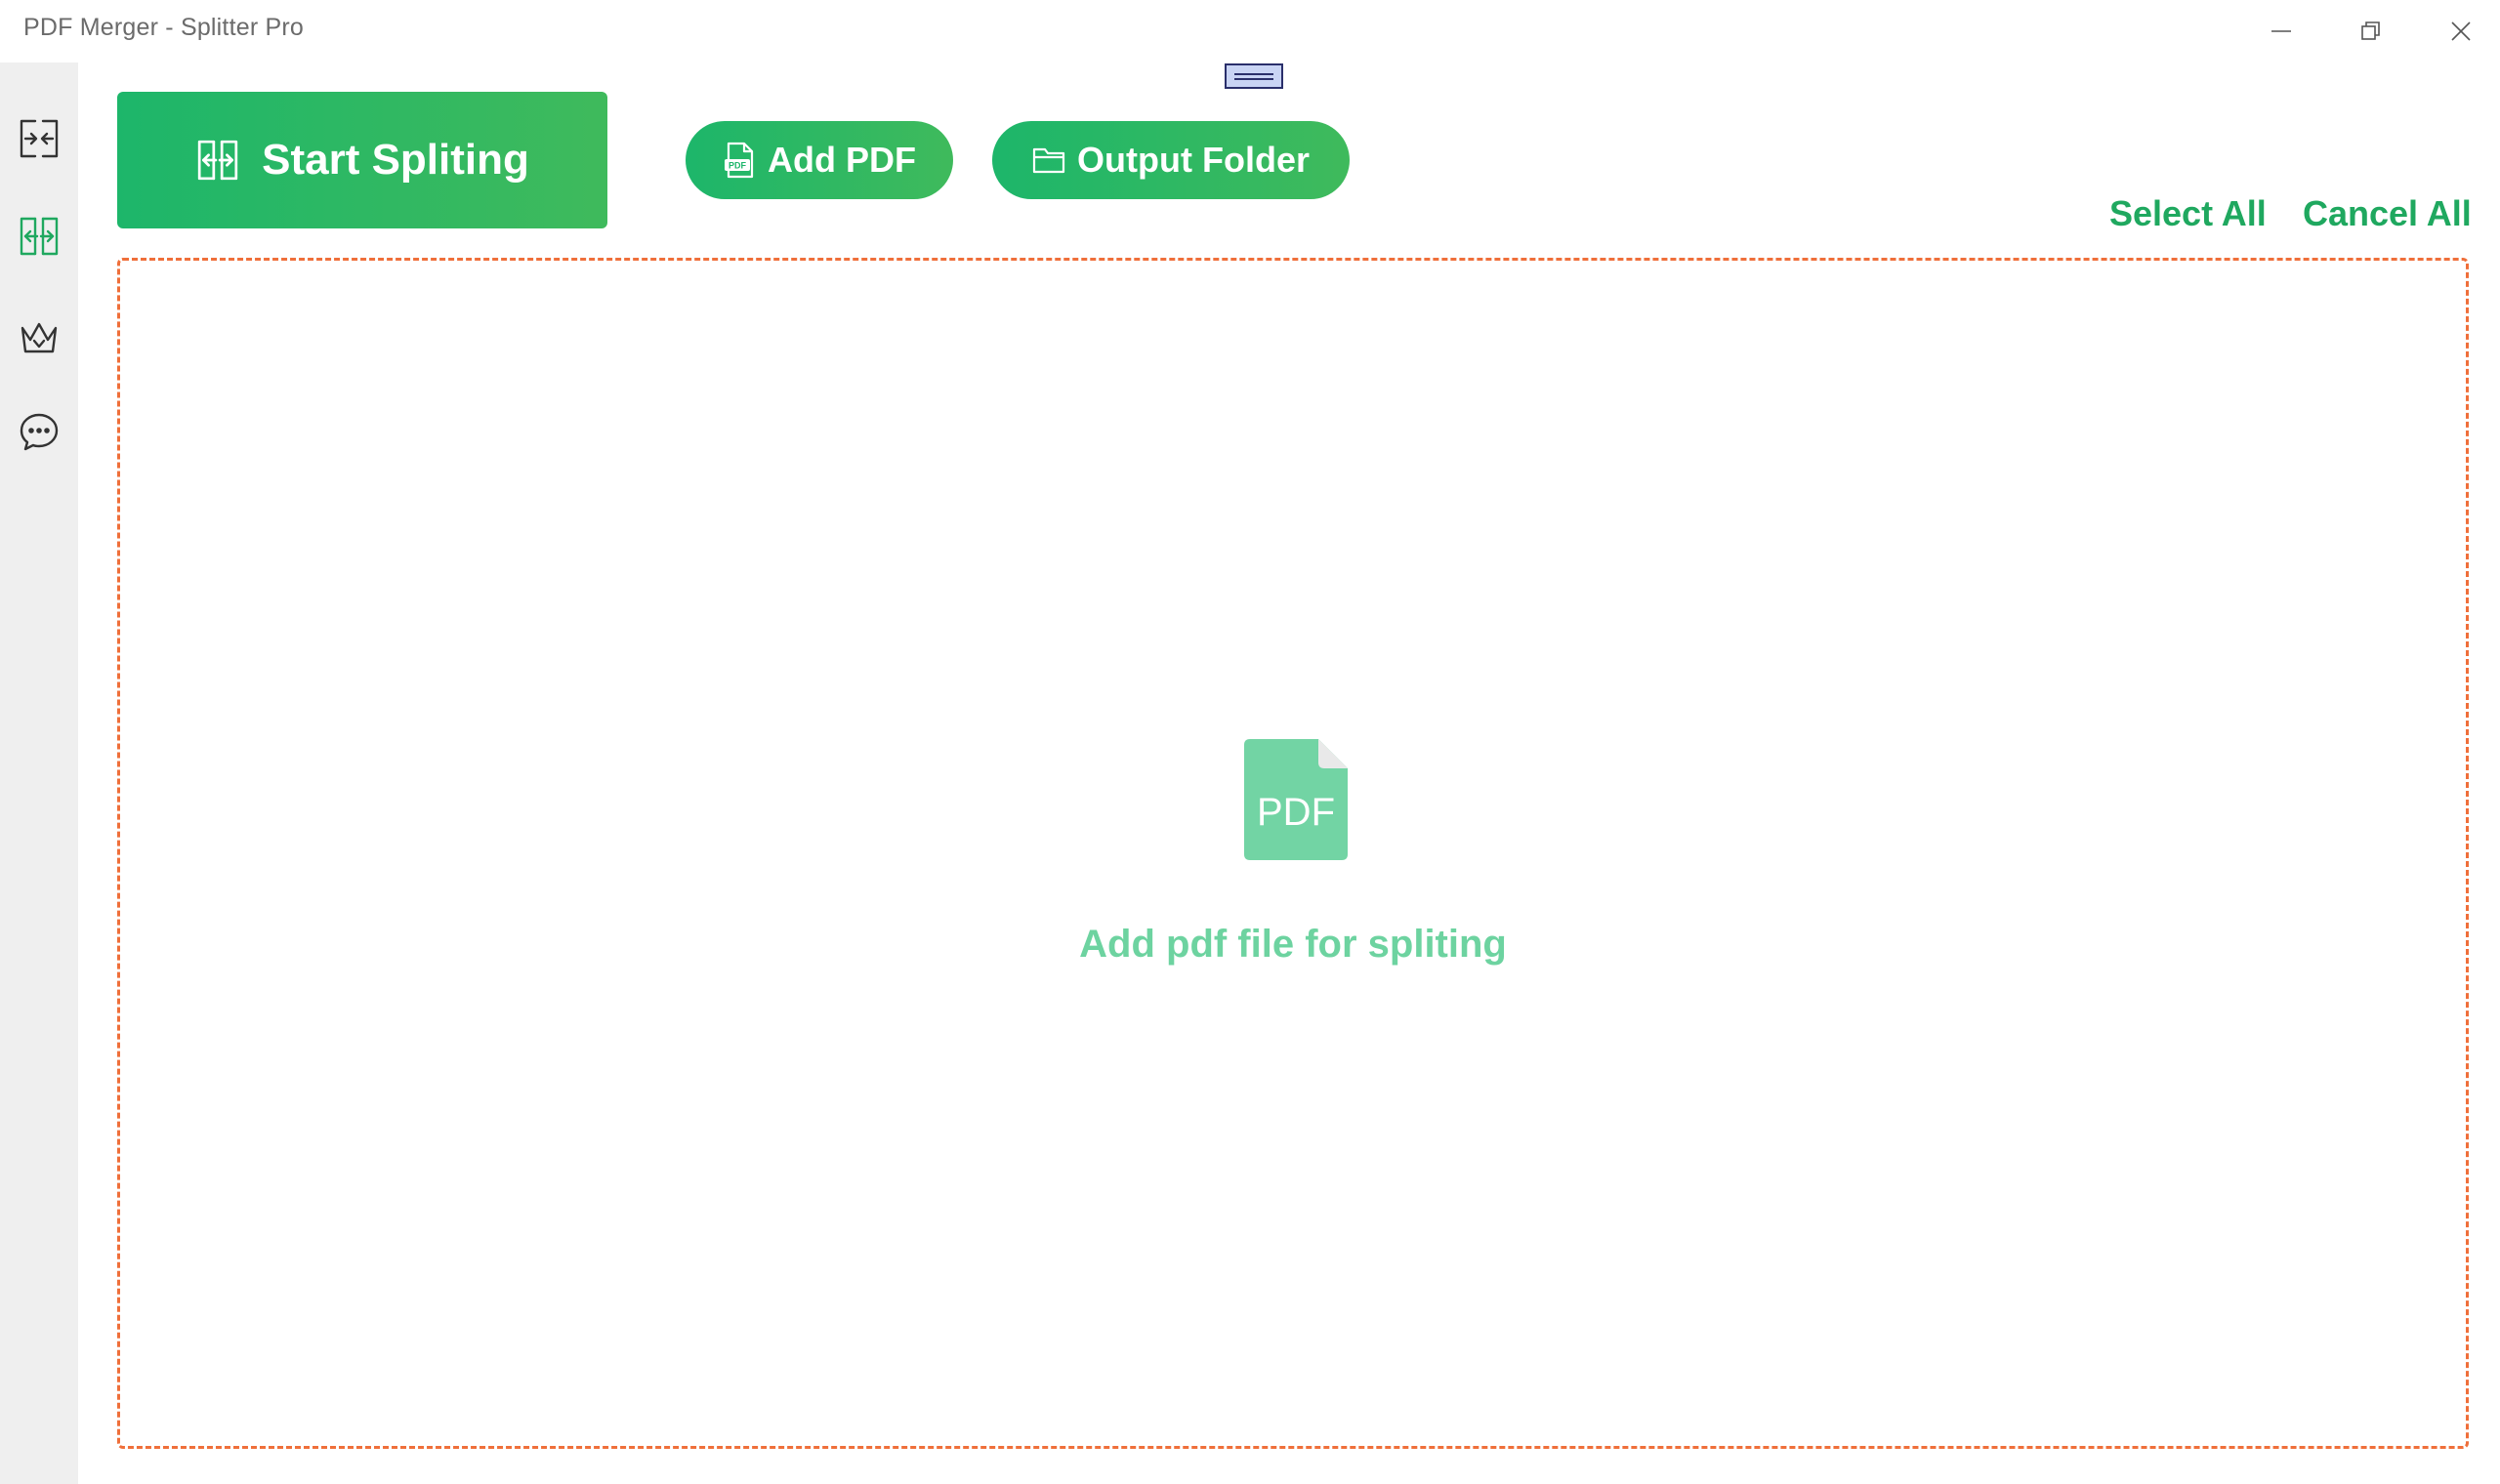  I want to click on restore-button, so click(2371, 31).